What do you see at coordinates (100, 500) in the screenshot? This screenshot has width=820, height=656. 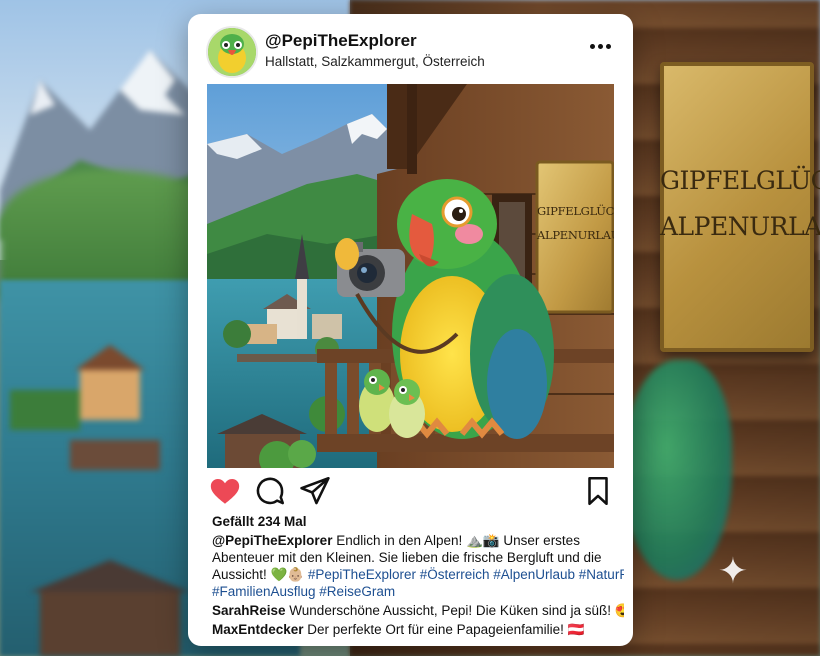 I see `background-village` at bounding box center [100, 500].